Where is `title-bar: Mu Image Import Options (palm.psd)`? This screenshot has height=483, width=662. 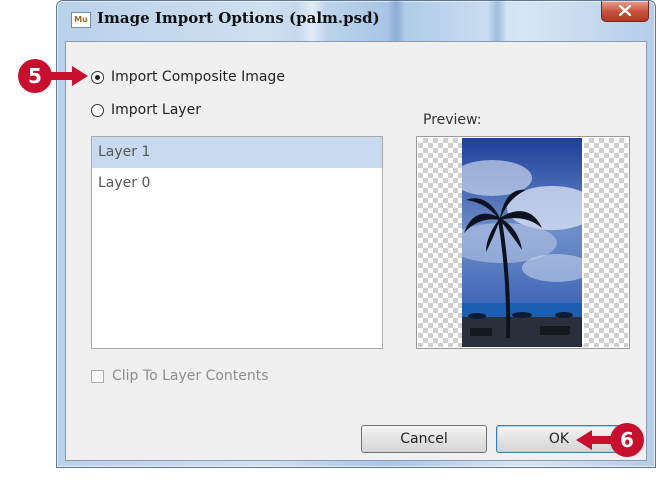 title-bar: Mu Image Import Options (palm.psd) is located at coordinates (356, 21).